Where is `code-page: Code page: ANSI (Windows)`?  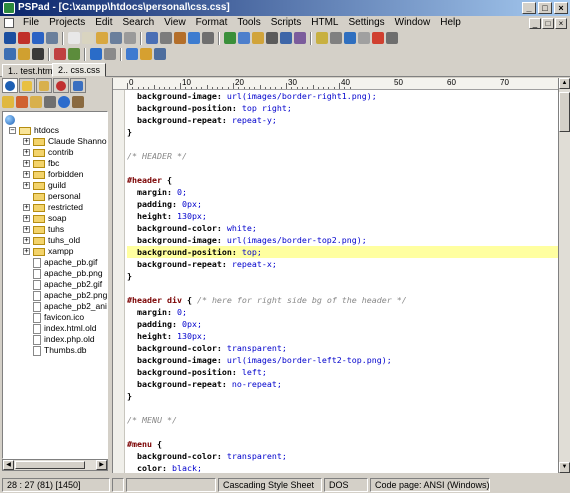
code-page: Code page: ANSI (Windows) is located at coordinates (430, 485).